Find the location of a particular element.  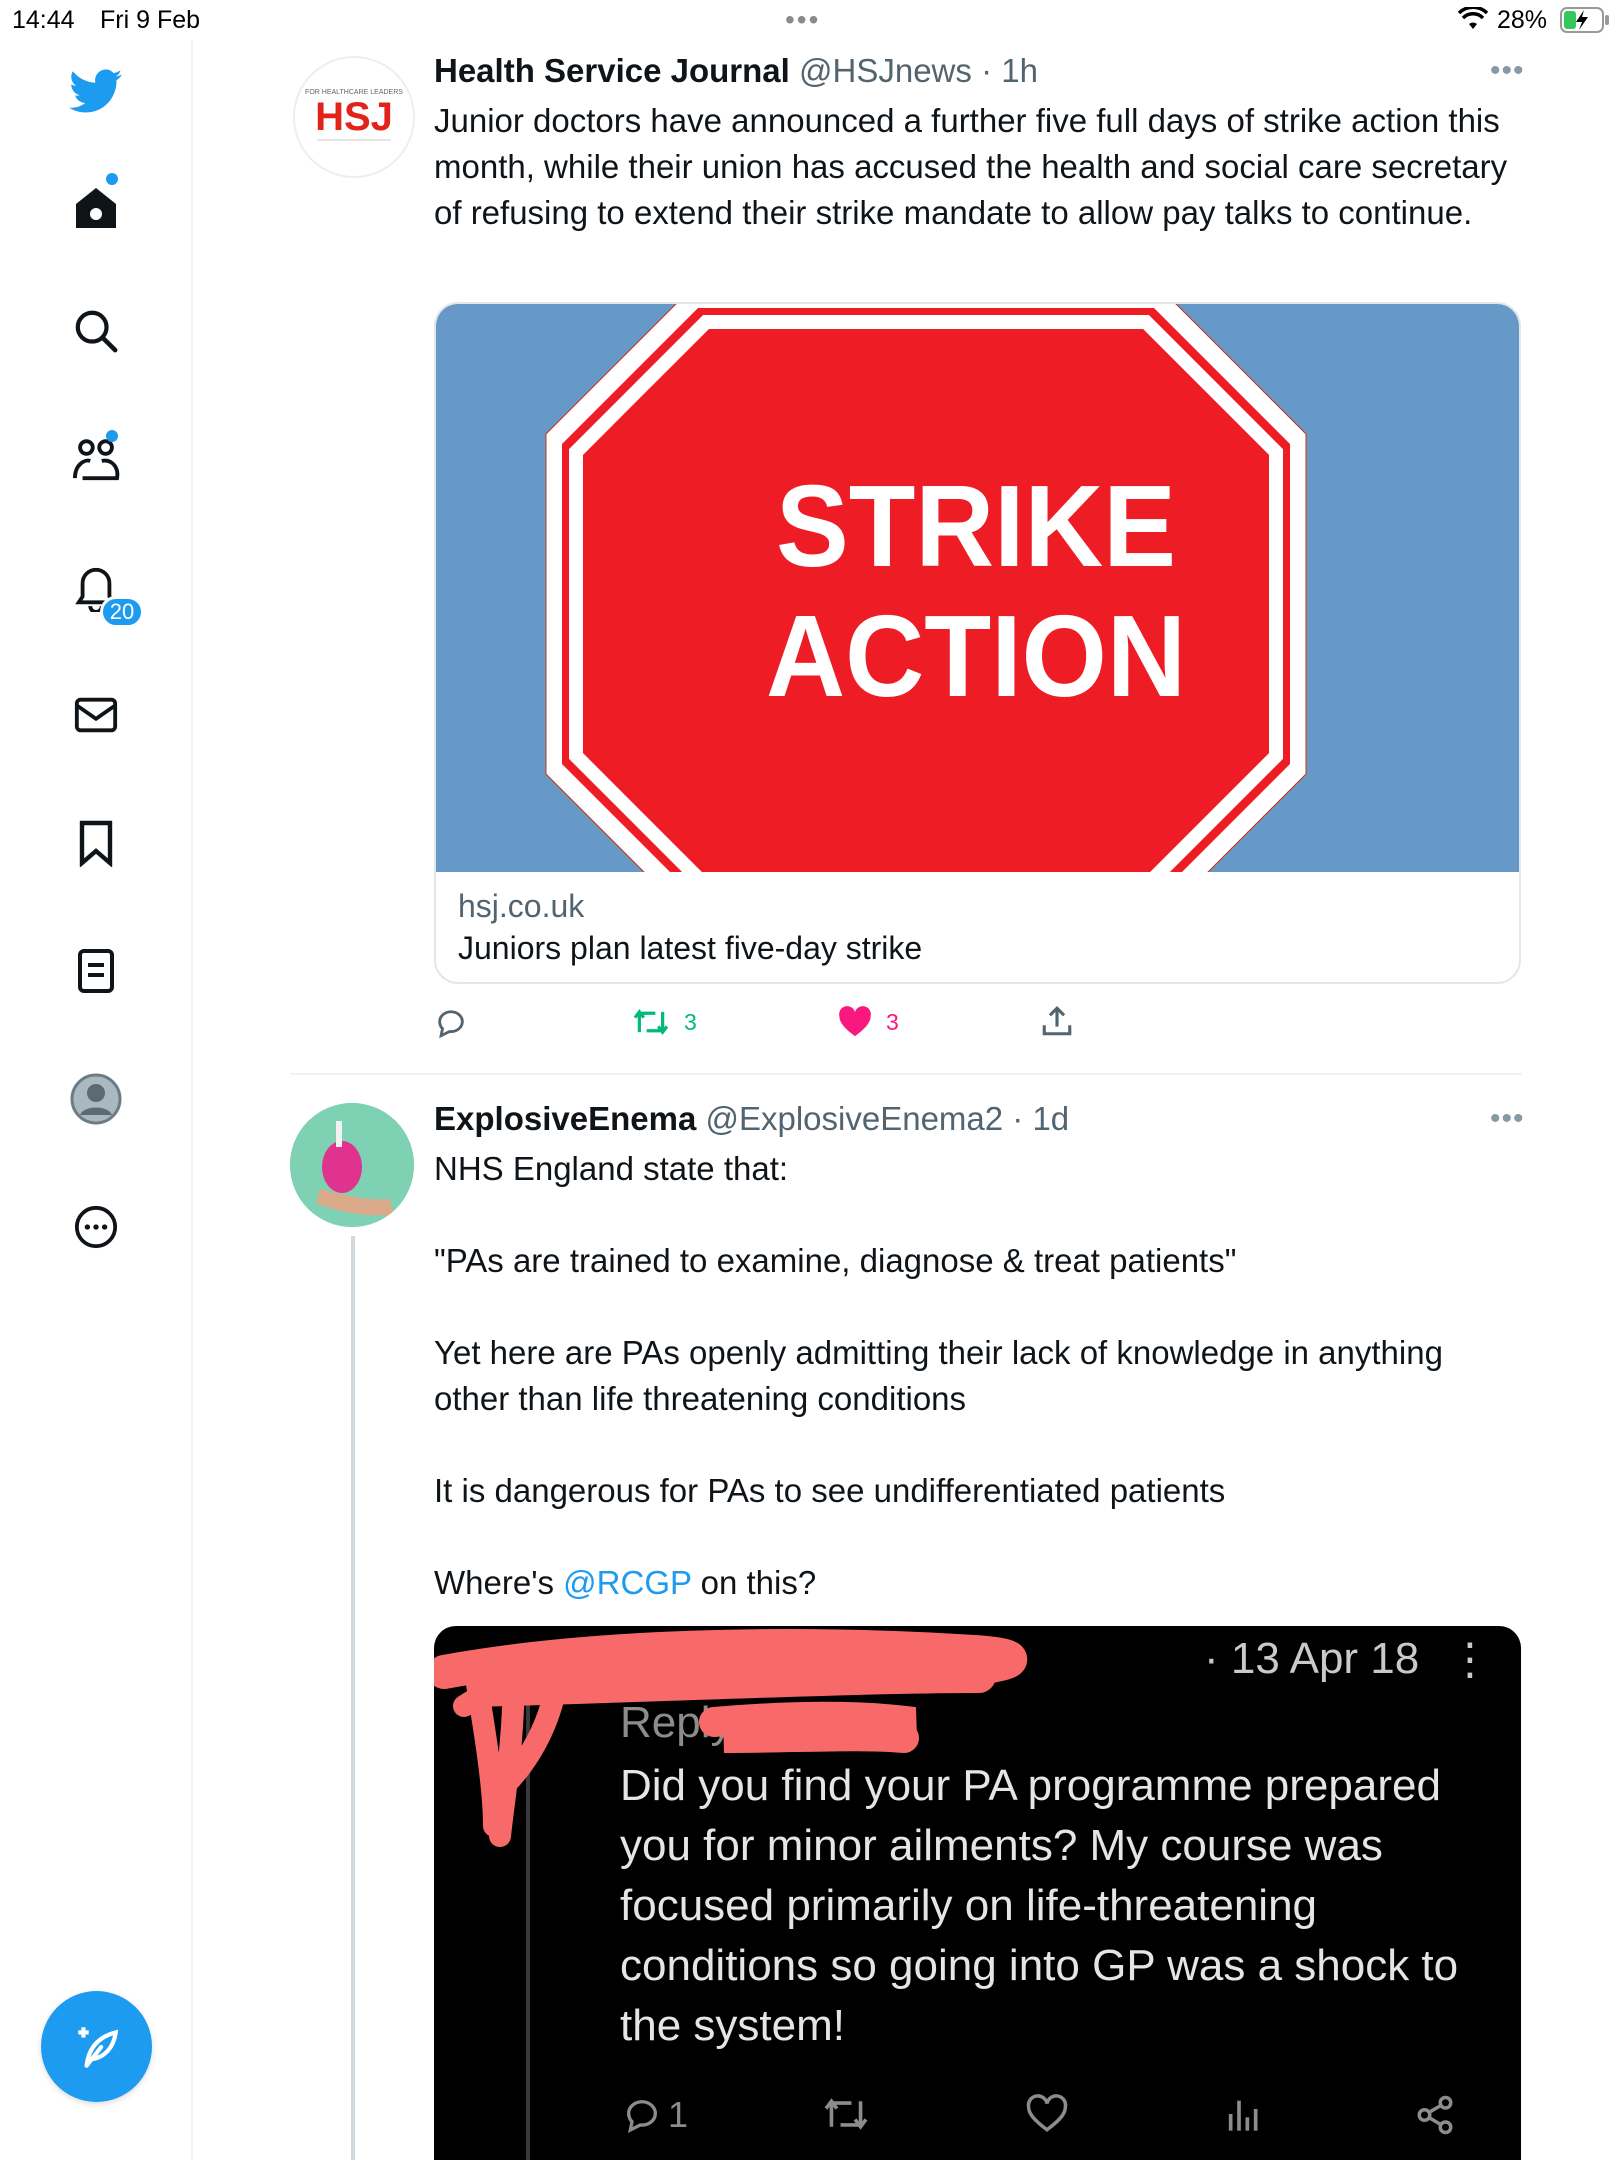

embedded-share is located at coordinates (1435, 2115).